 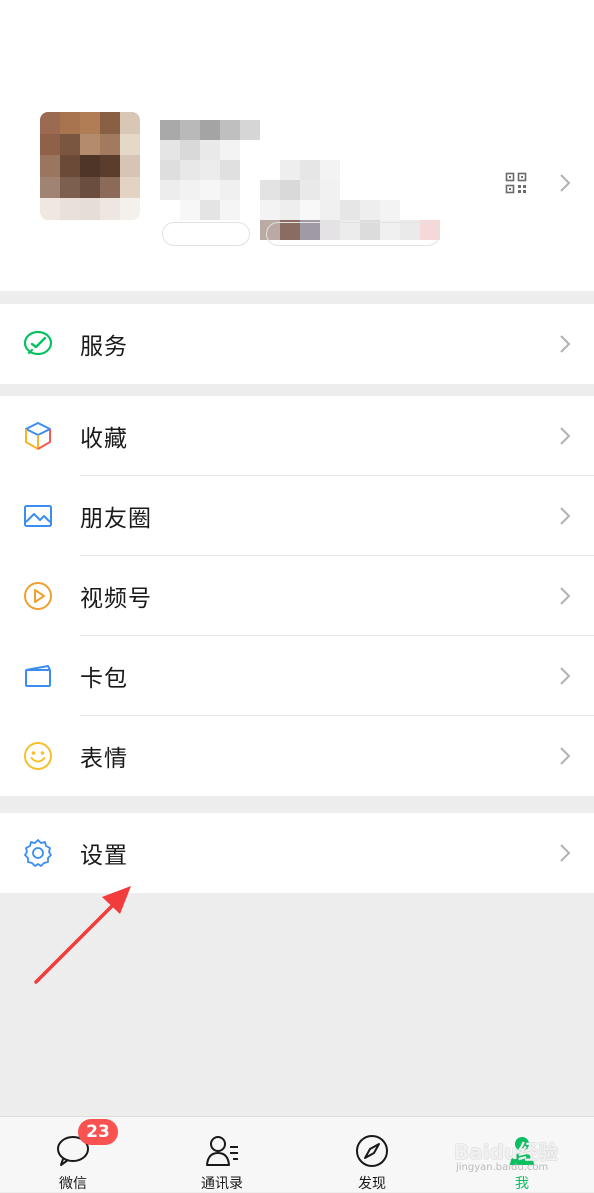 I want to click on friends-status-pill, so click(x=353, y=234).